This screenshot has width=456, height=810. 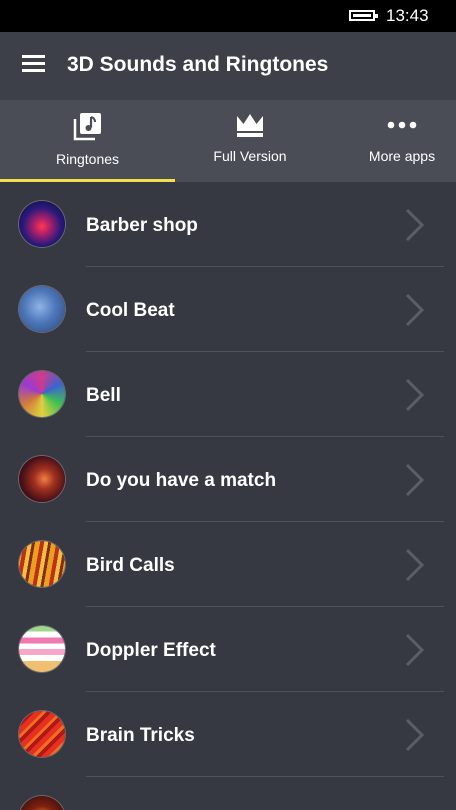 What do you see at coordinates (402, 125) in the screenshot?
I see `more-dots-icon` at bounding box center [402, 125].